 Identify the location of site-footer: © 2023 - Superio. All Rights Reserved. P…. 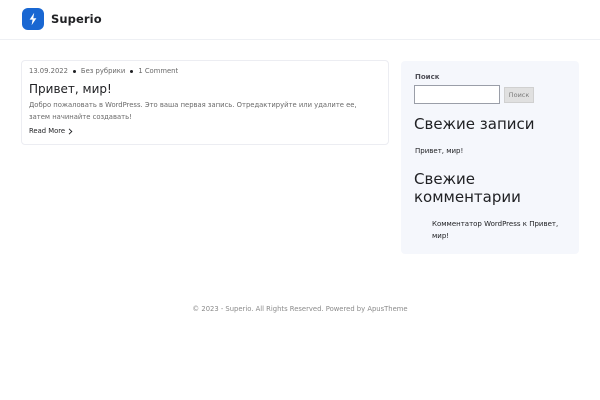
(300, 309).